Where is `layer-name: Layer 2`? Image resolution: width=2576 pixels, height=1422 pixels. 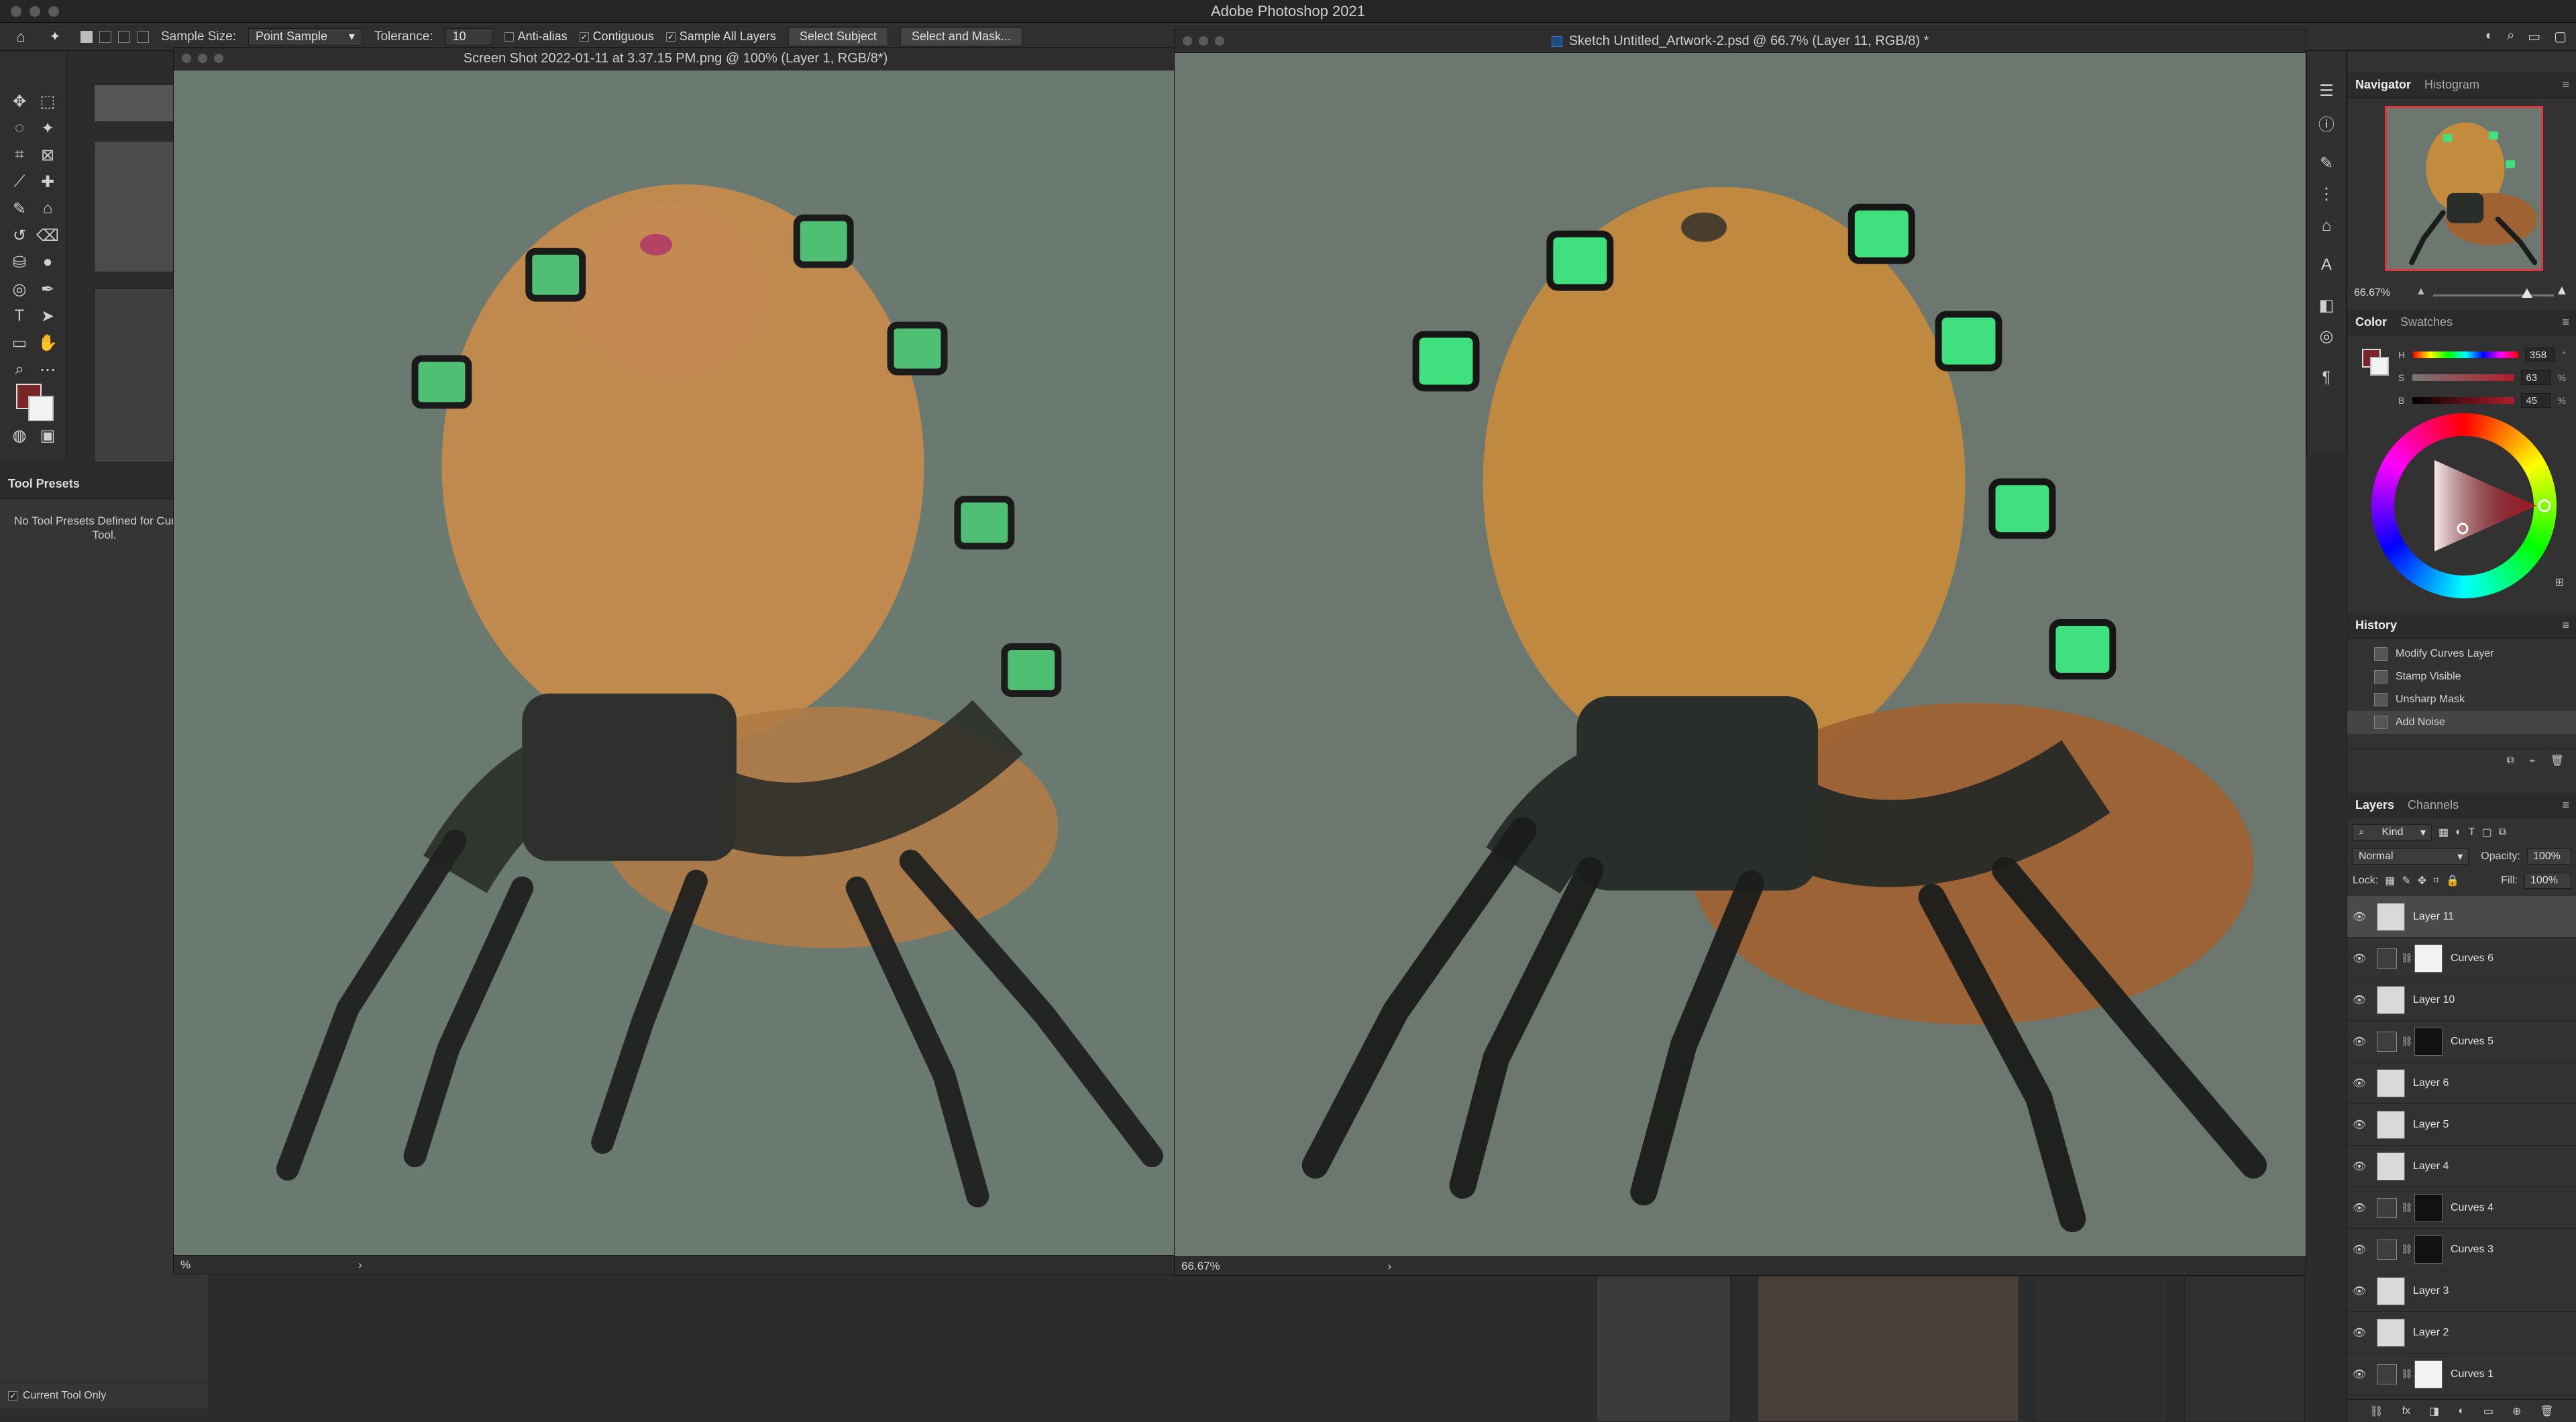 layer-name: Layer 2 is located at coordinates (2431, 1333).